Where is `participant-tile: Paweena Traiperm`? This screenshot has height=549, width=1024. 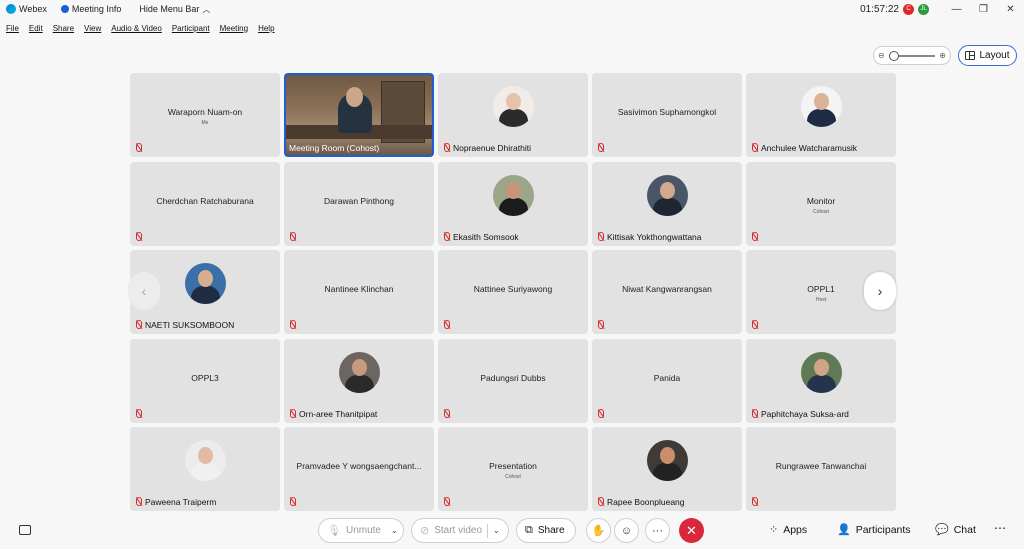 participant-tile: Paweena Traiperm is located at coordinates (205, 469).